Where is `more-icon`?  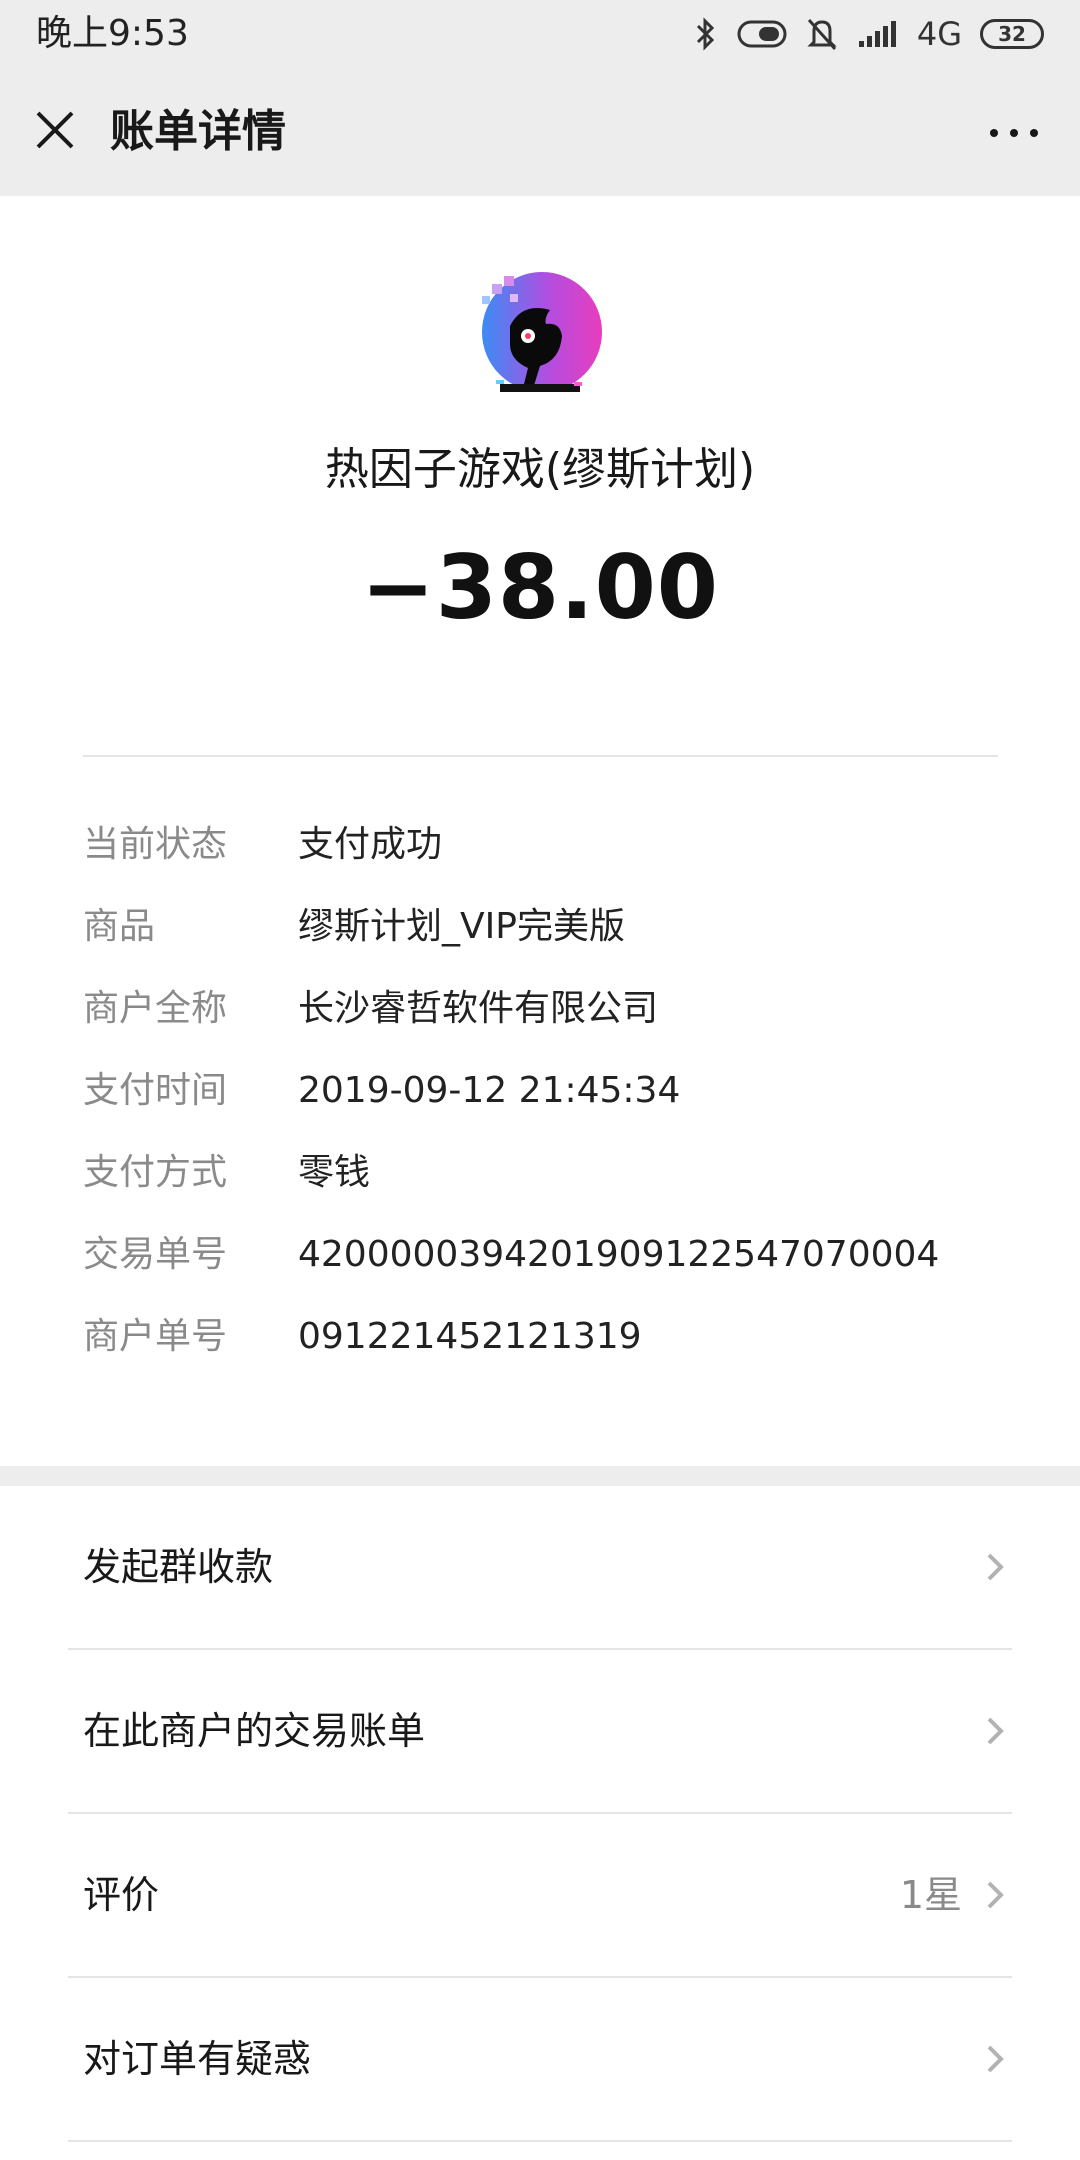
more-icon is located at coordinates (1014, 133).